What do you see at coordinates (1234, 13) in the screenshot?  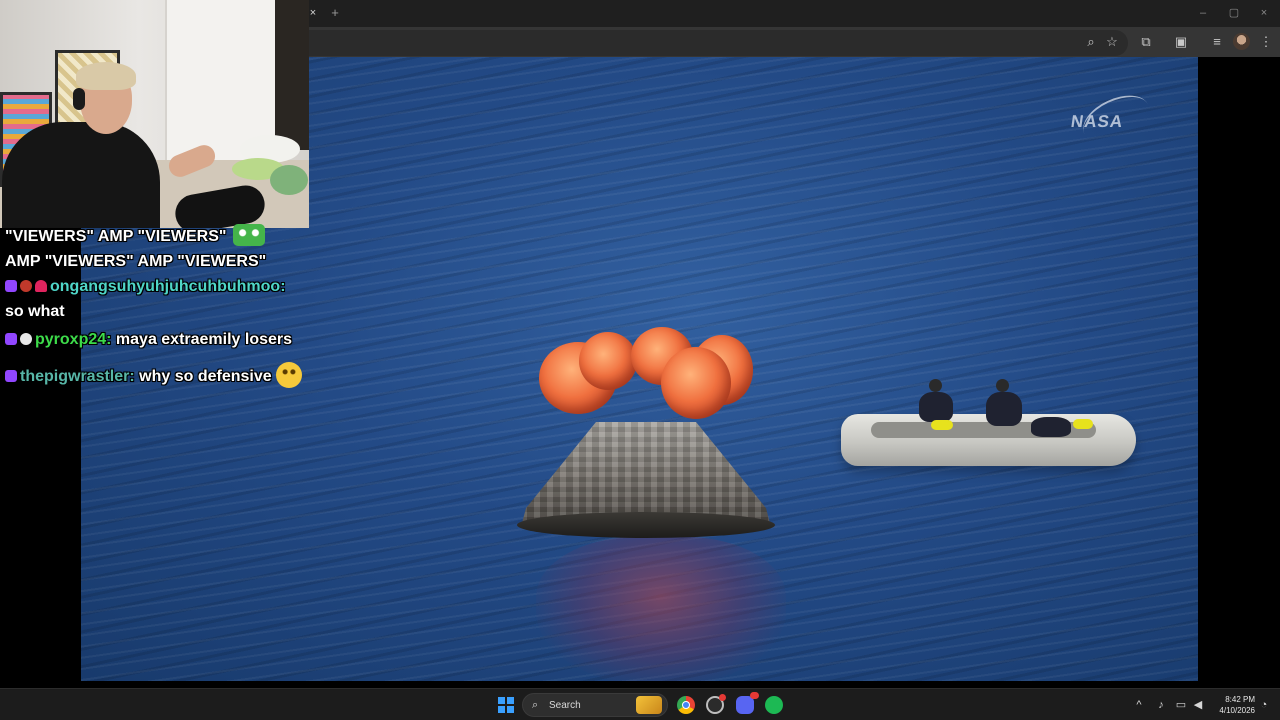 I see `maximize-button: ▢` at bounding box center [1234, 13].